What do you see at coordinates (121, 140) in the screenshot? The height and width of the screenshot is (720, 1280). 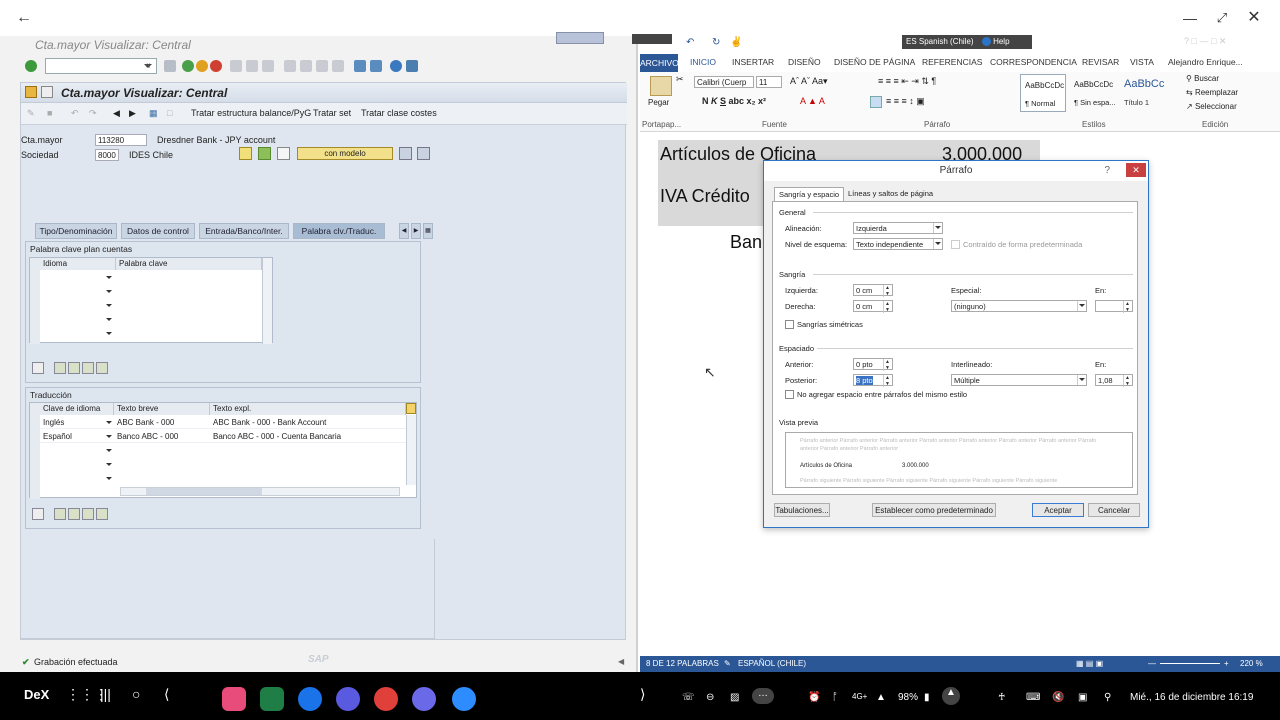 I see `cta-input: 113280` at bounding box center [121, 140].